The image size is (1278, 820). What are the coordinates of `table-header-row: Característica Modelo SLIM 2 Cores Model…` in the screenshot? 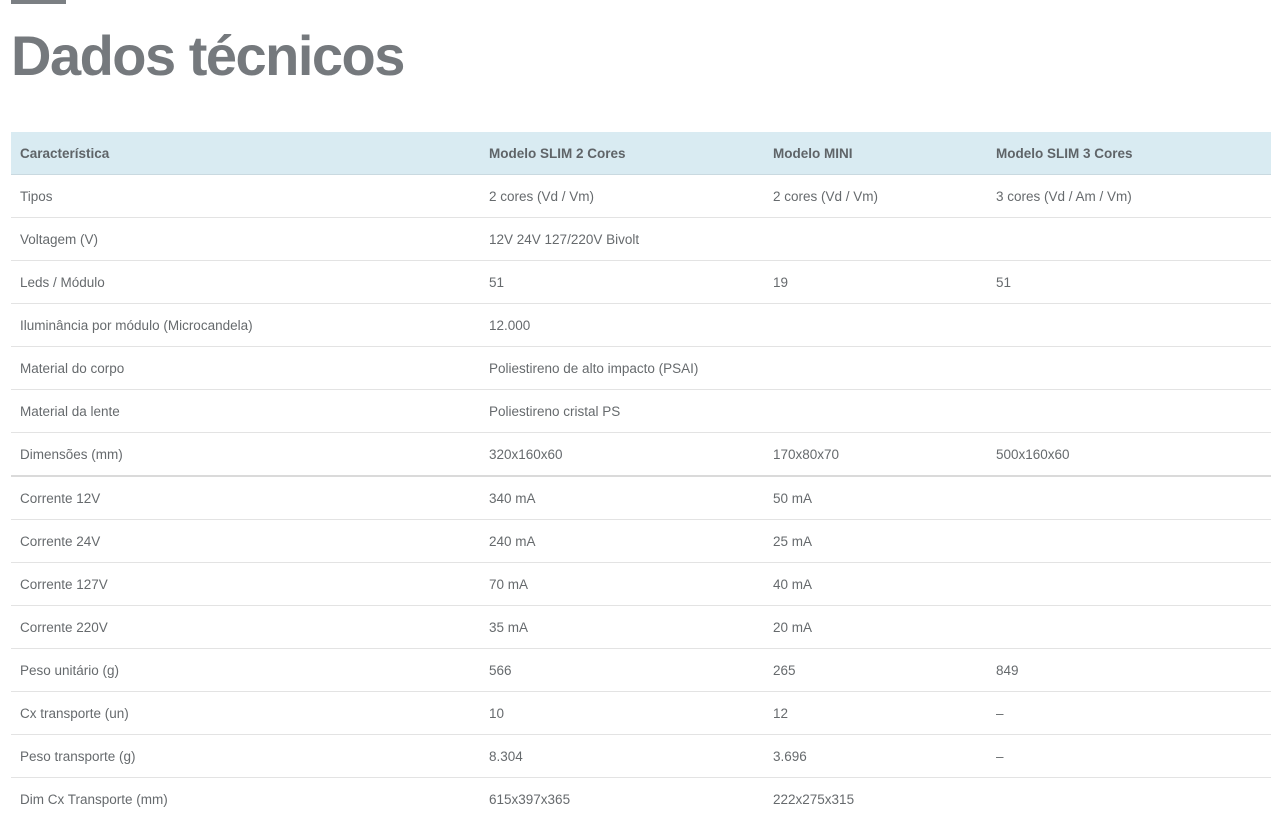 It's located at (641, 153).